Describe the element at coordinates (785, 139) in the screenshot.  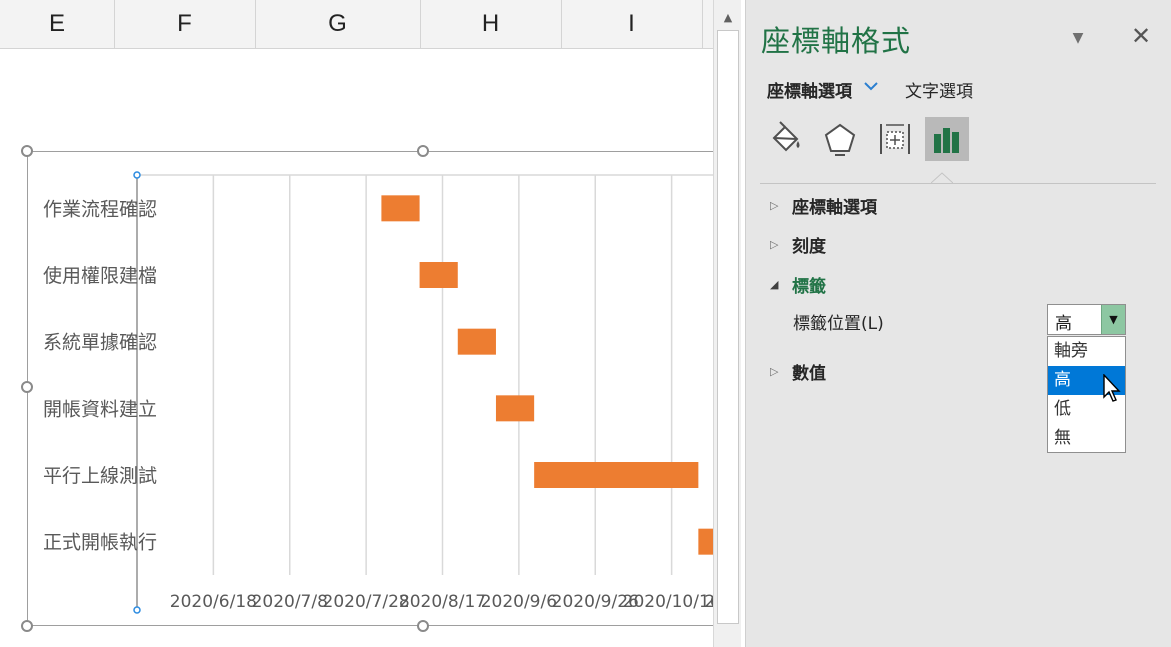
I see `paint-bucket-icon` at that location.